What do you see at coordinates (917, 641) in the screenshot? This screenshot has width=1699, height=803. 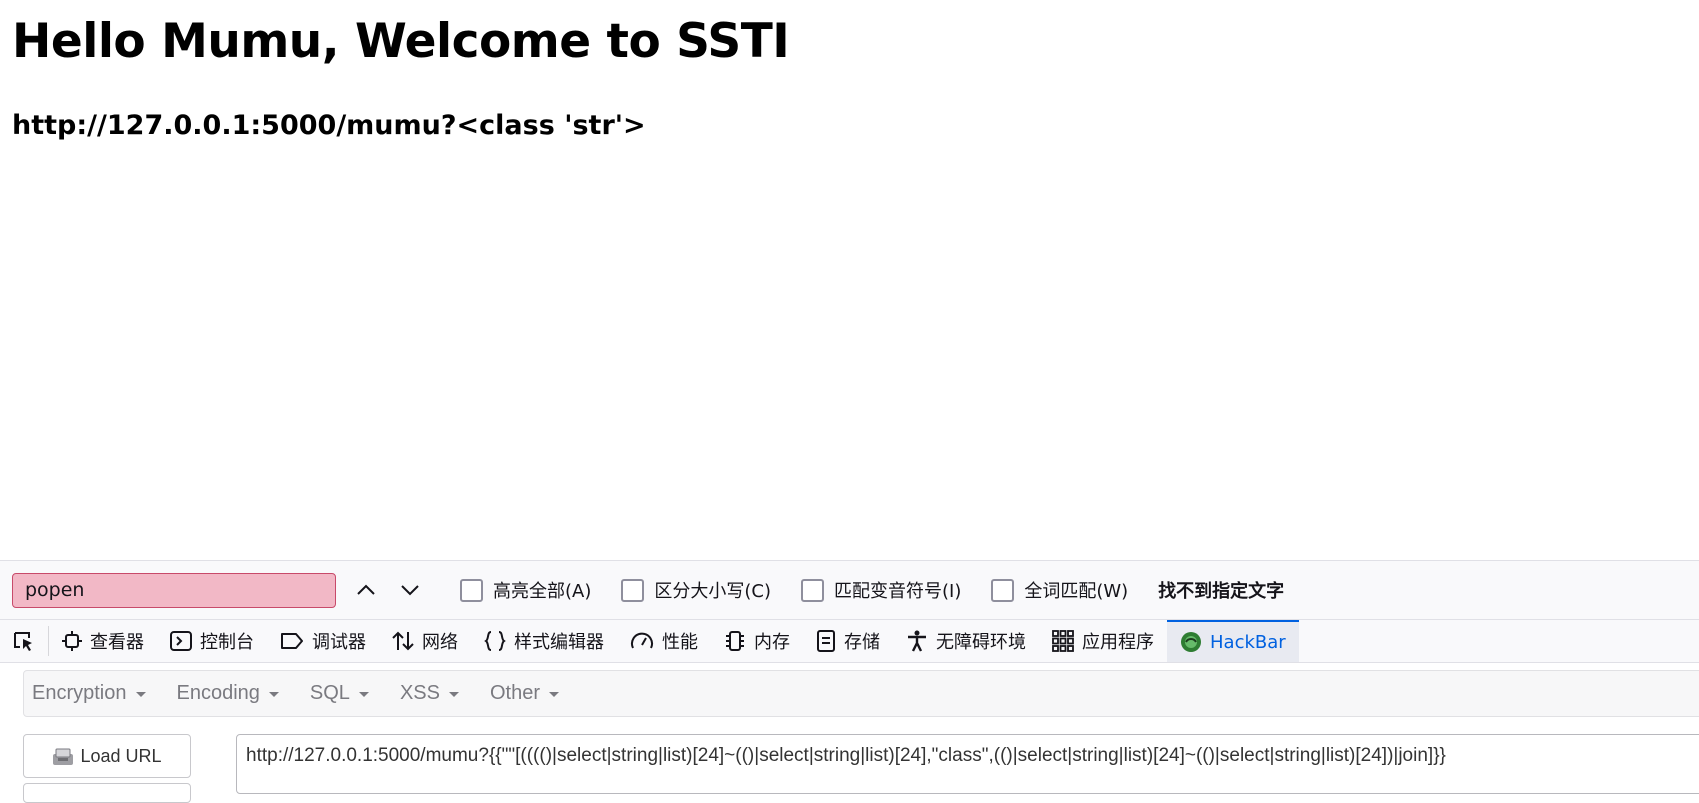 I see `accessibility-icon` at bounding box center [917, 641].